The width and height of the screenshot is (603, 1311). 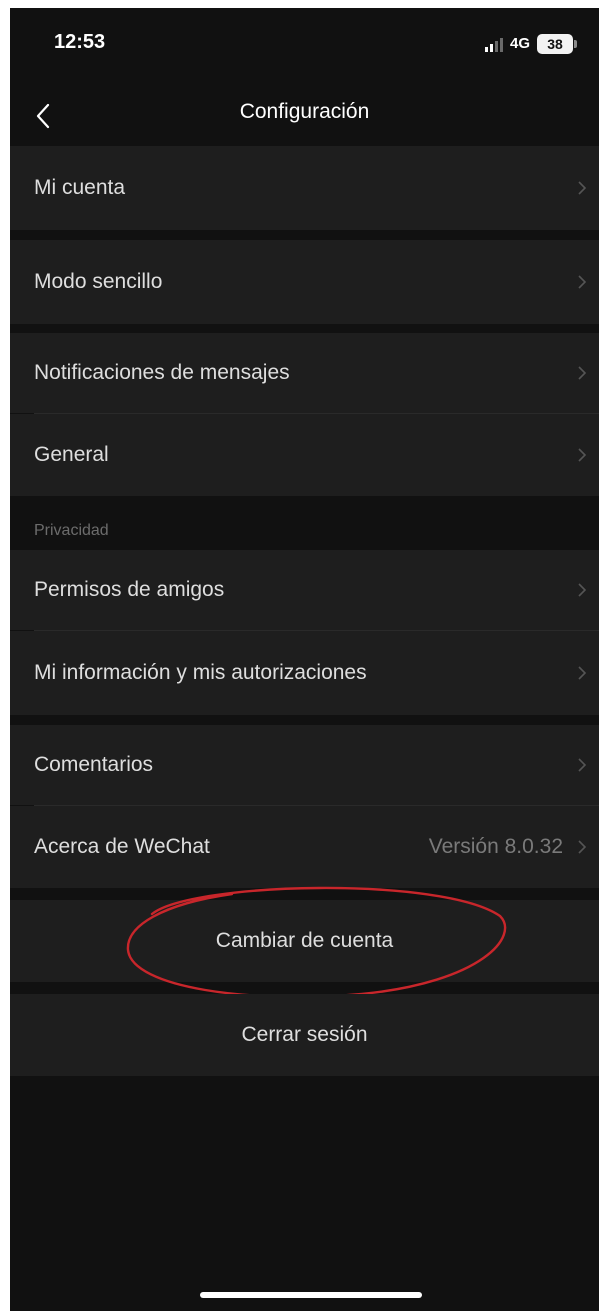 I want to click on battery-tip, so click(x=575, y=44).